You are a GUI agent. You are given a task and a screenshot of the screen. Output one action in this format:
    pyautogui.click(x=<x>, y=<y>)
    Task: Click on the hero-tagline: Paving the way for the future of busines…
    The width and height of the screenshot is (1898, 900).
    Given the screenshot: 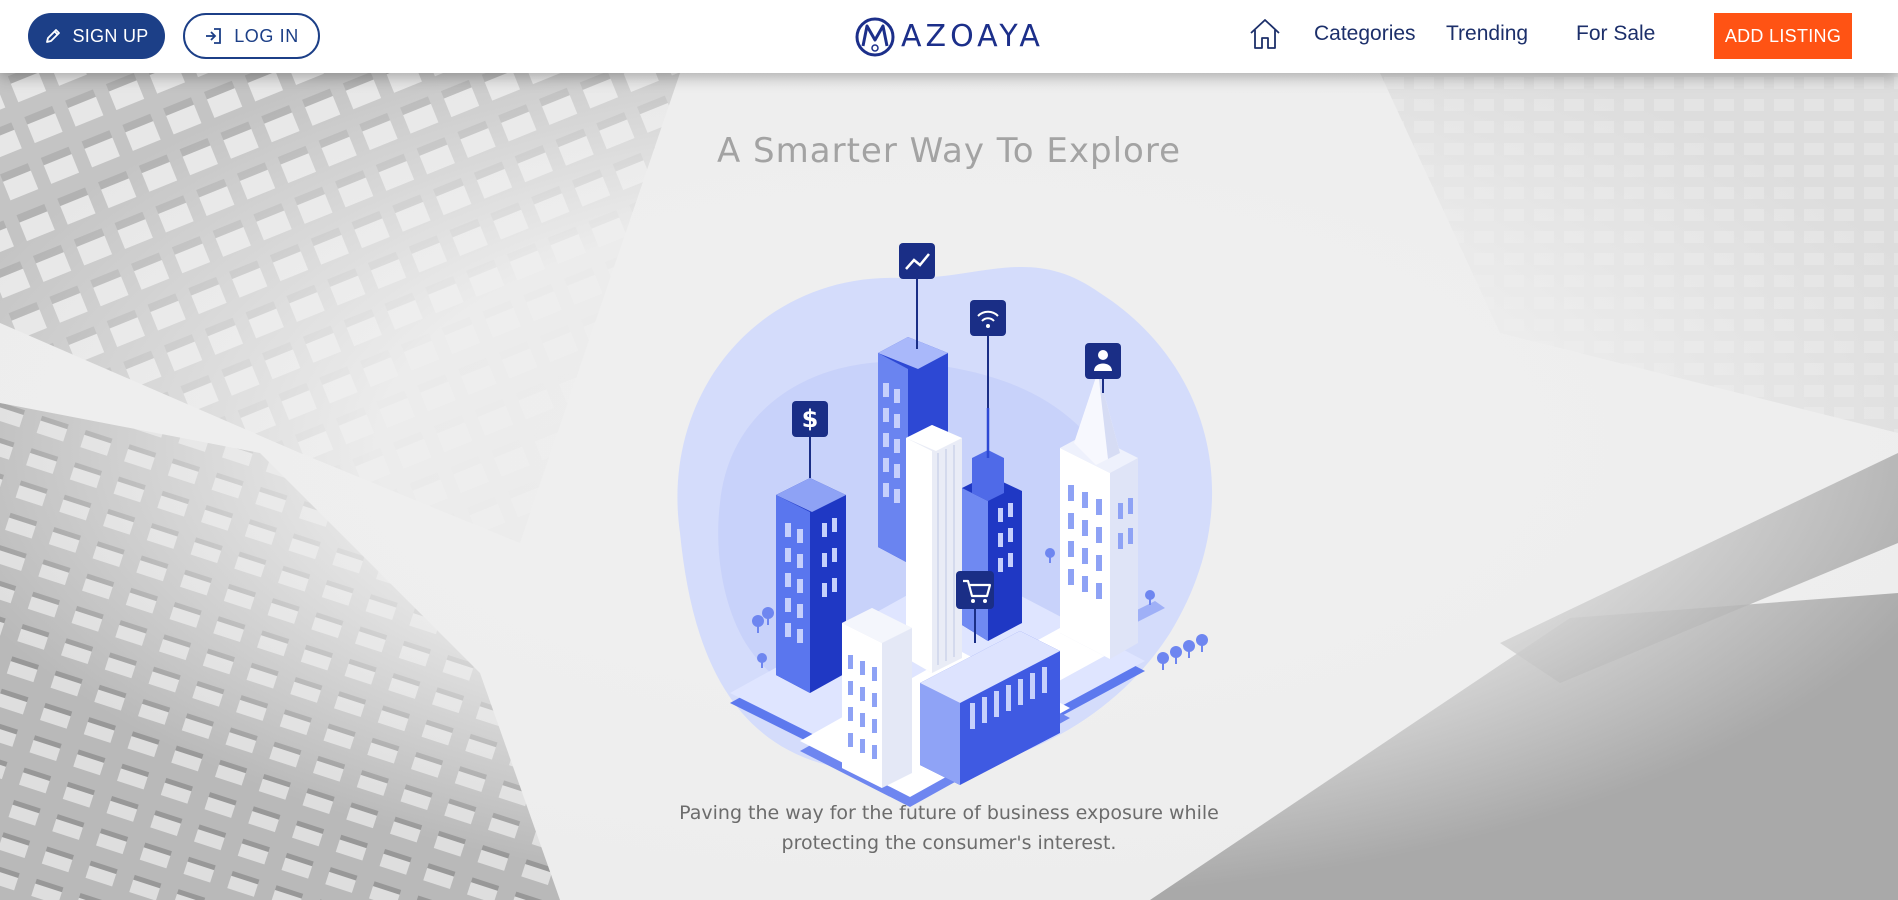 What is the action you would take?
    pyautogui.click(x=949, y=828)
    